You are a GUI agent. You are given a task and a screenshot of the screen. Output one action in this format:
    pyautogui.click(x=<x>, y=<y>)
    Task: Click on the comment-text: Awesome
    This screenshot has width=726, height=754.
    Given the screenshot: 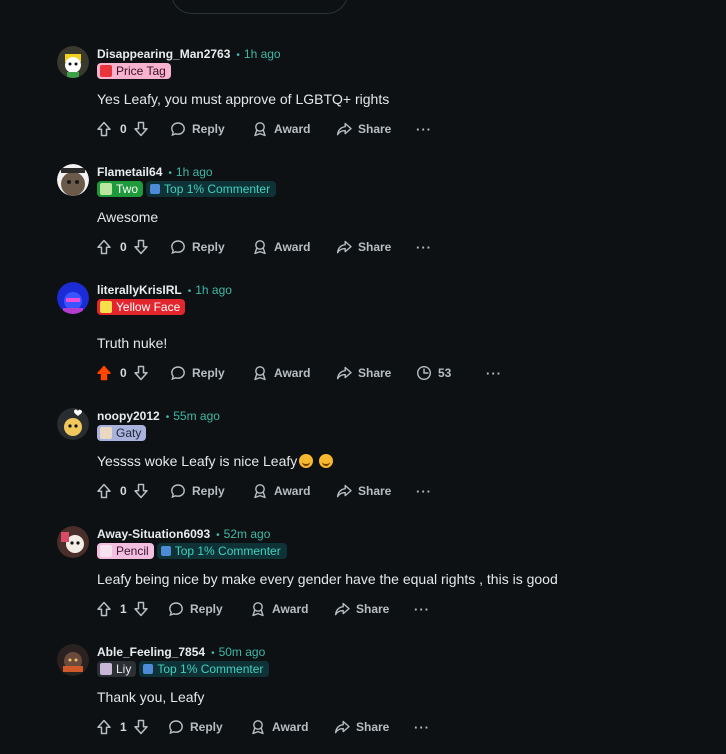 What is the action you would take?
    pyautogui.click(x=128, y=217)
    